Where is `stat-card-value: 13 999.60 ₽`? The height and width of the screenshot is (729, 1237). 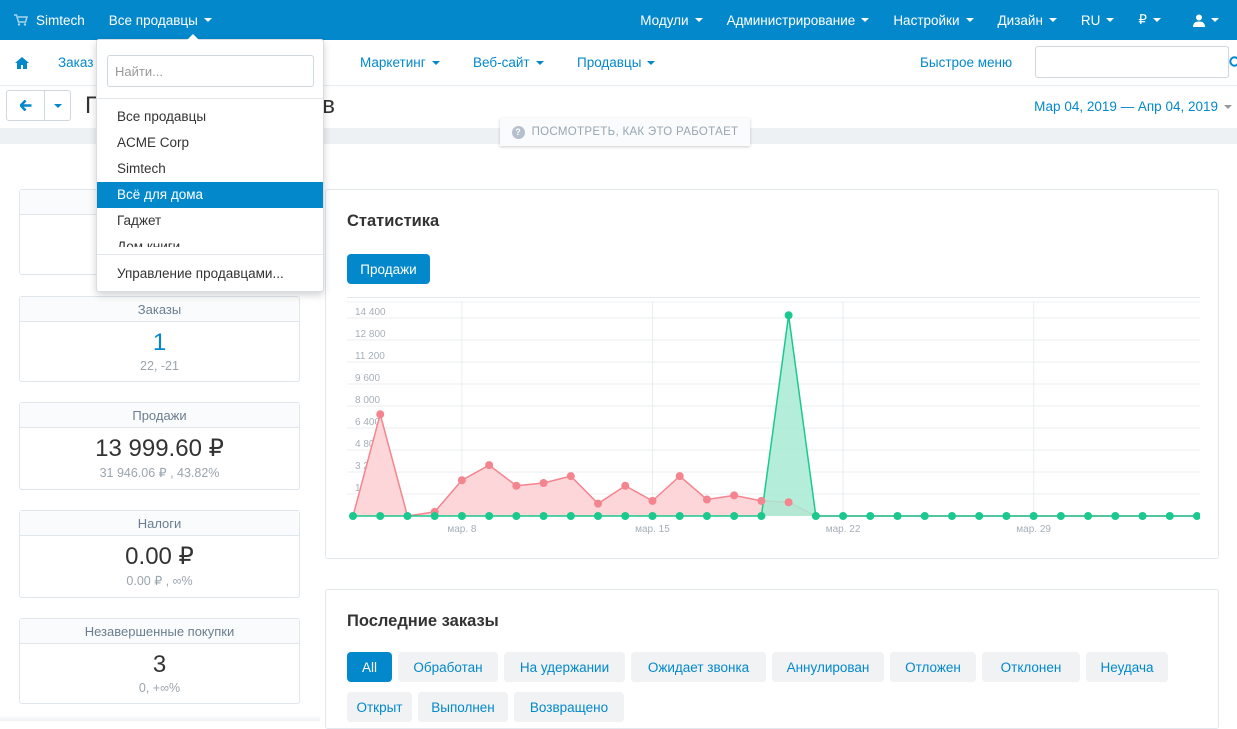 stat-card-value: 13 999.60 ₽ is located at coordinates (159, 448).